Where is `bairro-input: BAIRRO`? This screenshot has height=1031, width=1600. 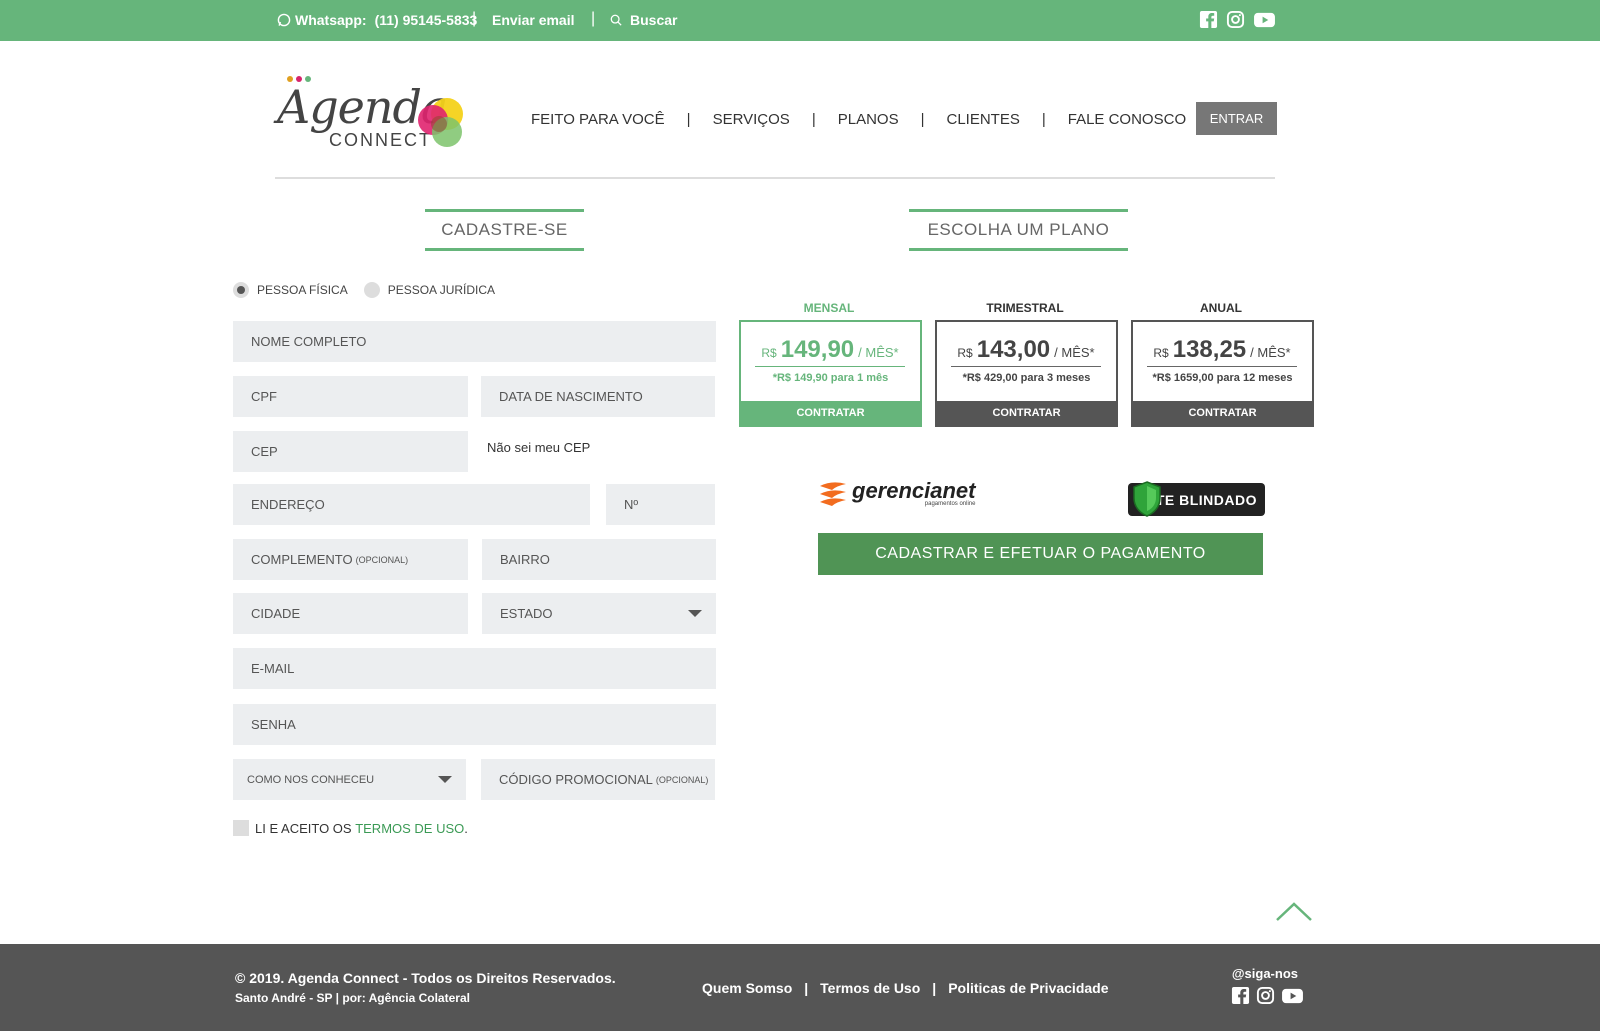
bairro-input: BAIRRO is located at coordinates (599, 559).